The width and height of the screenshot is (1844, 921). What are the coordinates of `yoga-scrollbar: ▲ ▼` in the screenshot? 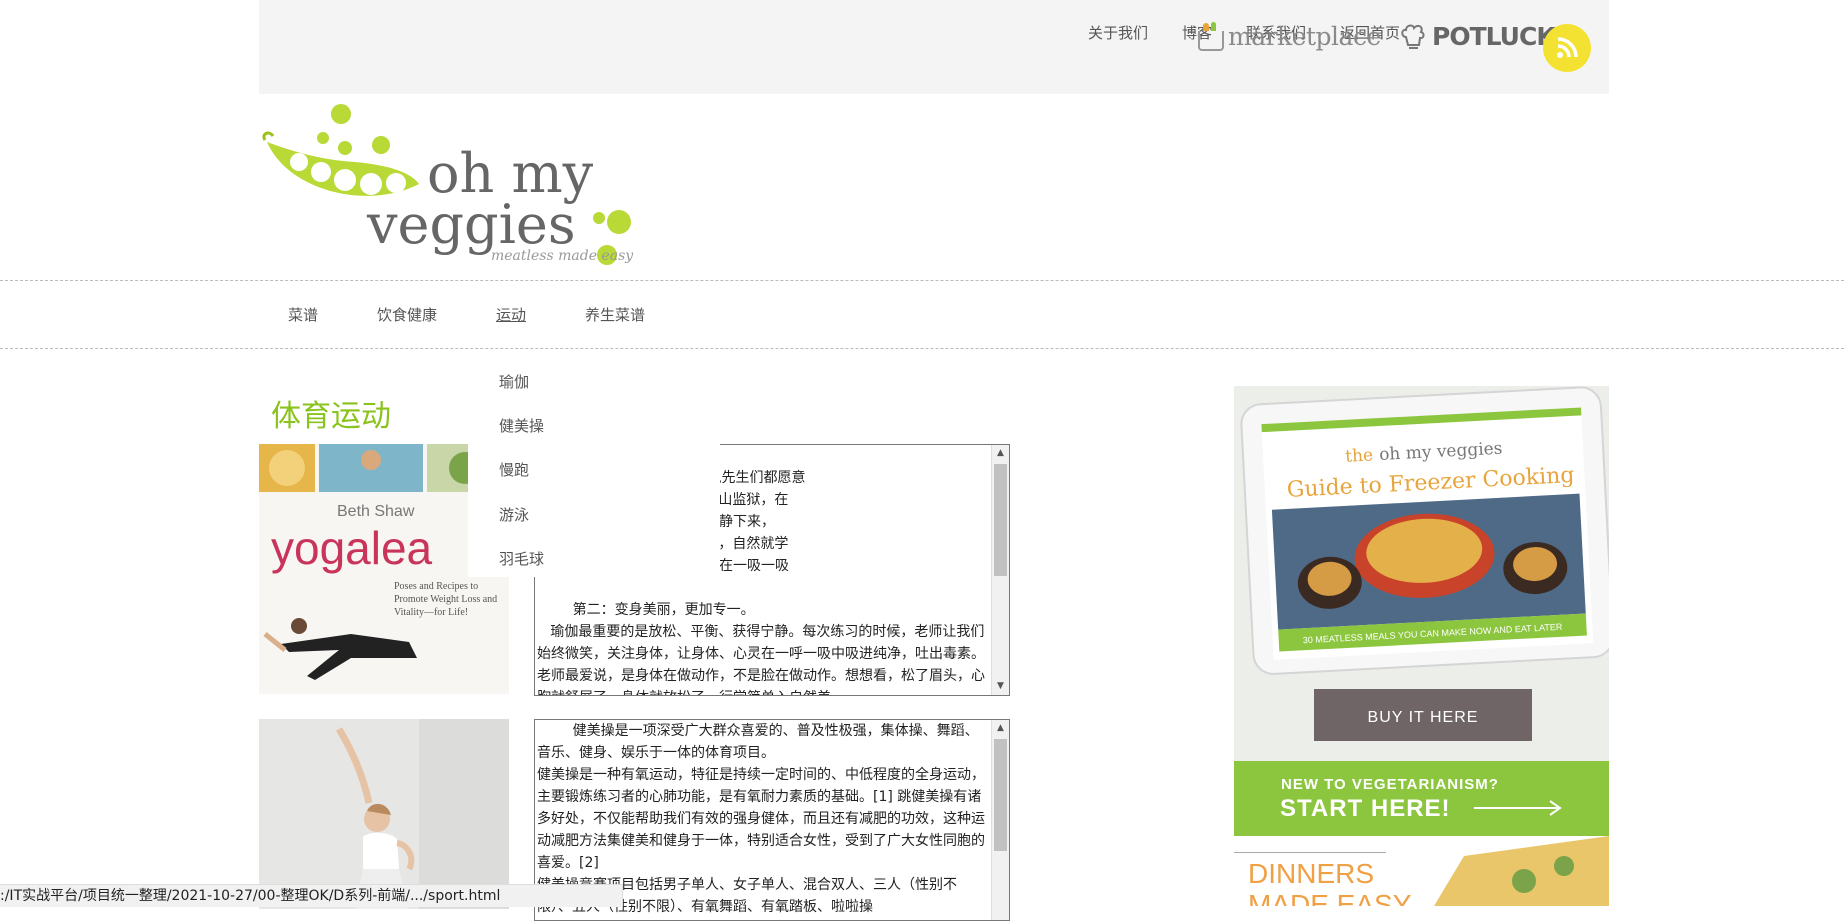 It's located at (1000, 570).